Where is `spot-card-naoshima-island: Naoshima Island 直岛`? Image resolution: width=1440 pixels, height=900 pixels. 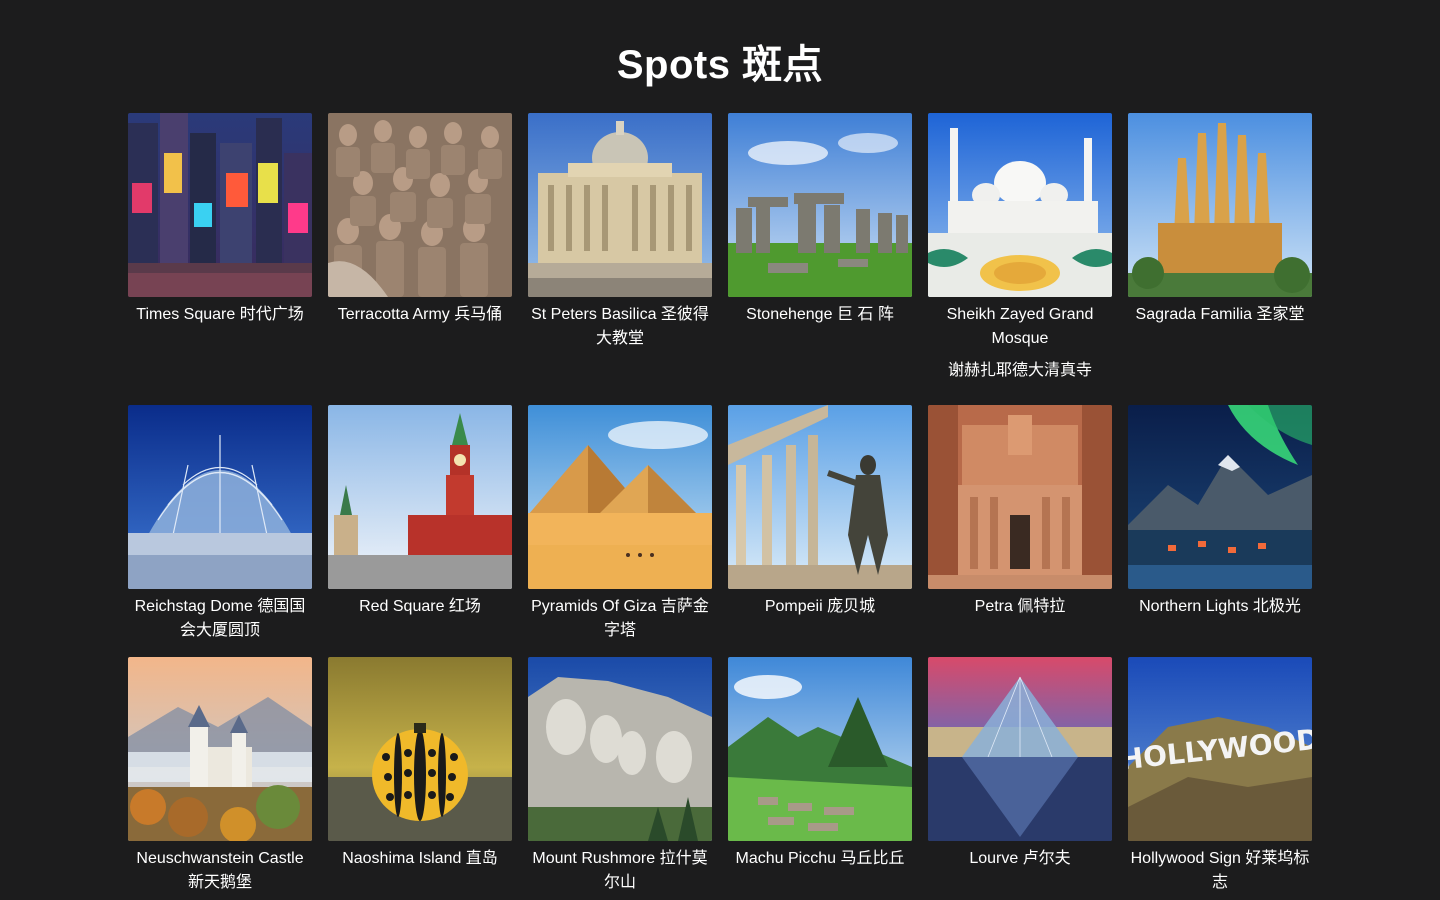 spot-card-naoshima-island: Naoshima Island 直岛 is located at coordinates (420, 764).